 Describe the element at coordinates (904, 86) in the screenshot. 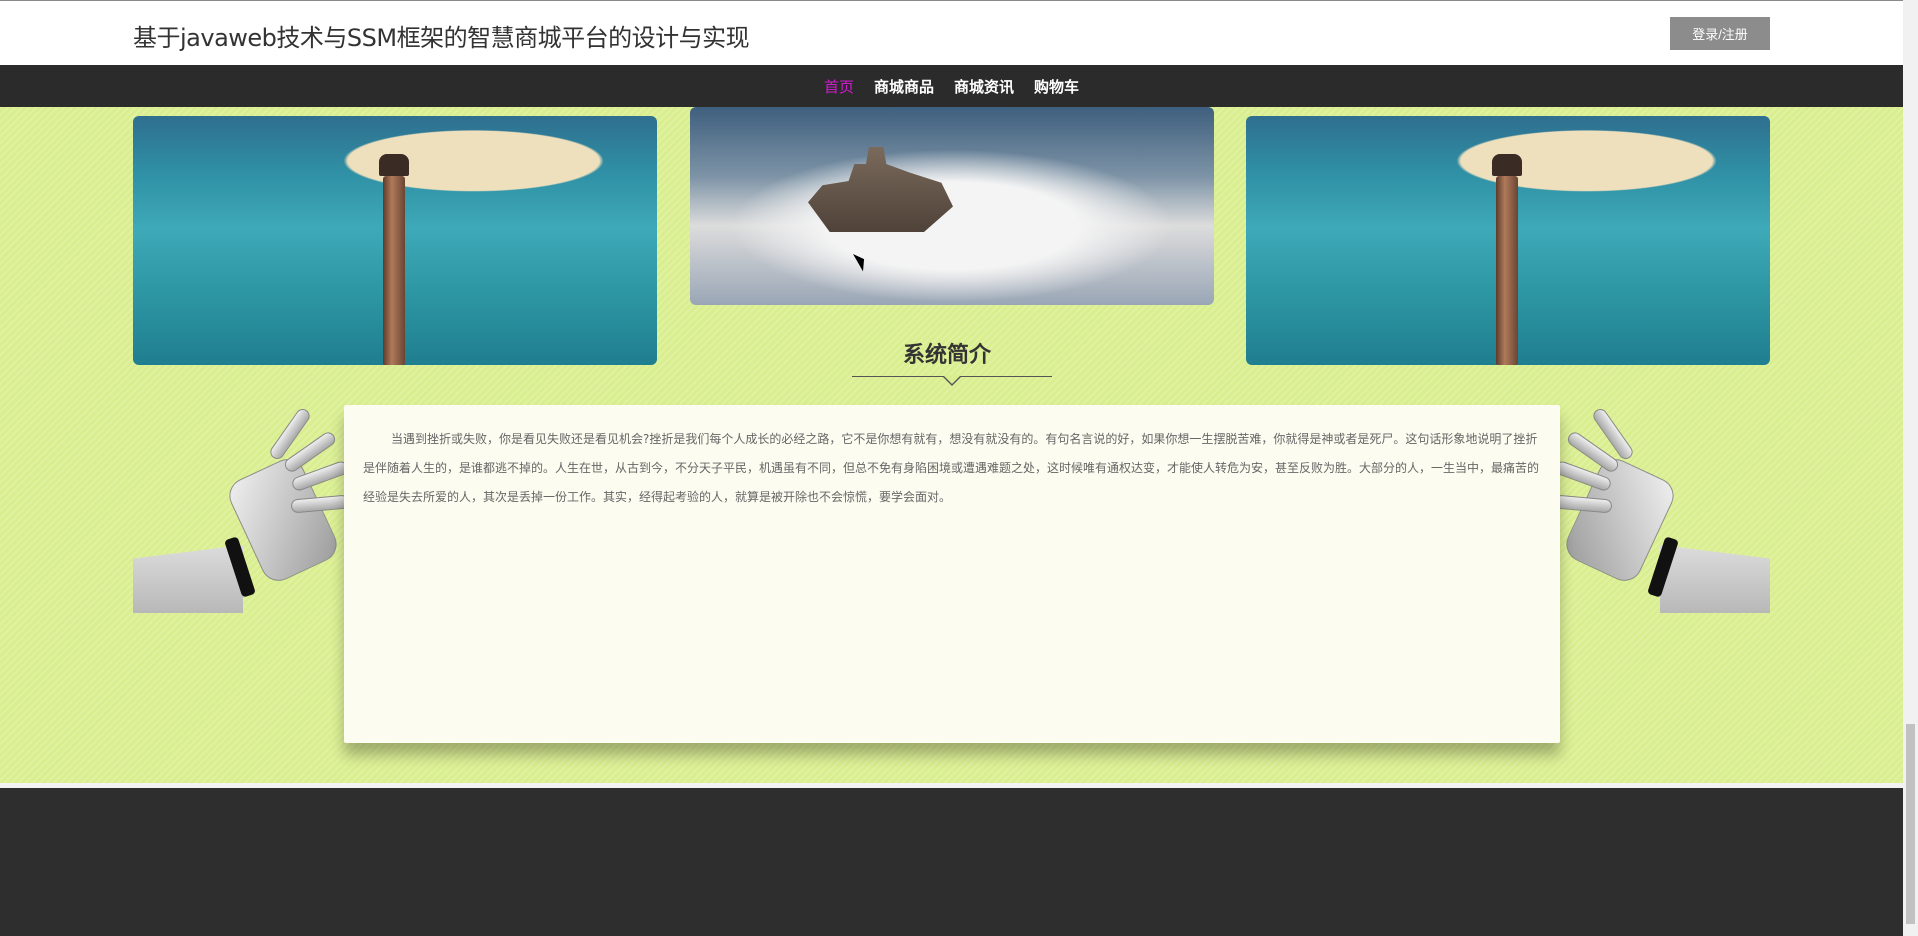

I see `nav-item-products: 商城商品` at that location.